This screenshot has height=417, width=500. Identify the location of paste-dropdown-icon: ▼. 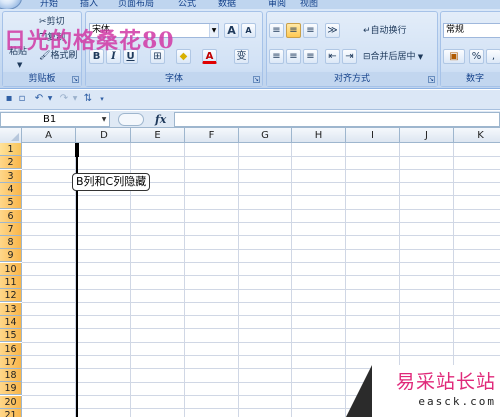
(19, 65).